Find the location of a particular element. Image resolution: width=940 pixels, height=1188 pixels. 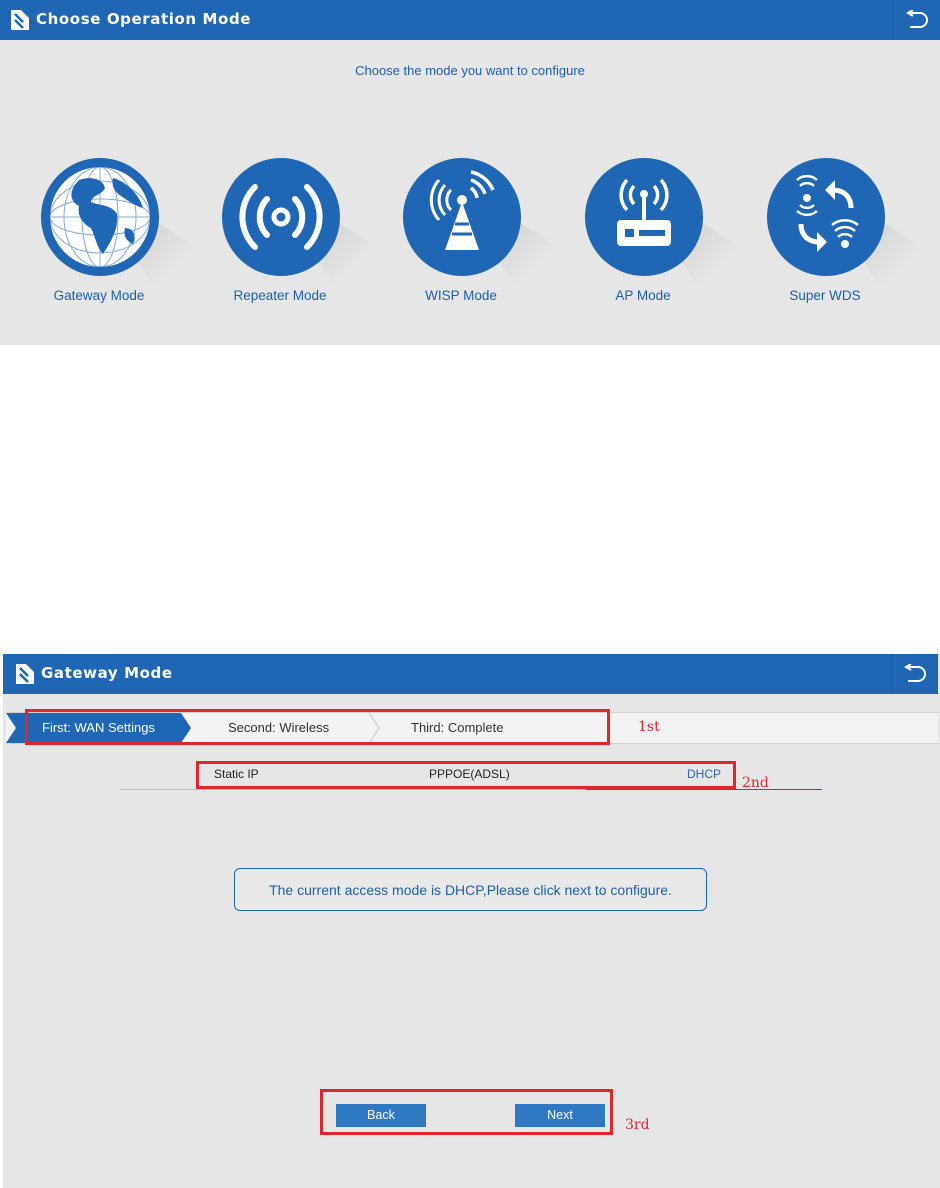

router-icon is located at coordinates (644, 212).